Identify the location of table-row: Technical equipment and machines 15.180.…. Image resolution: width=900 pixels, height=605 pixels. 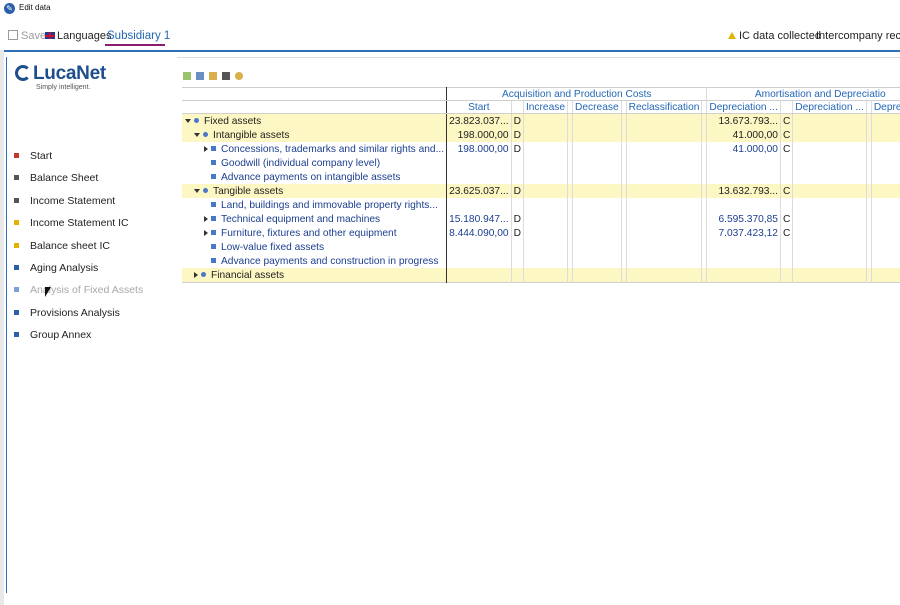
(541, 219).